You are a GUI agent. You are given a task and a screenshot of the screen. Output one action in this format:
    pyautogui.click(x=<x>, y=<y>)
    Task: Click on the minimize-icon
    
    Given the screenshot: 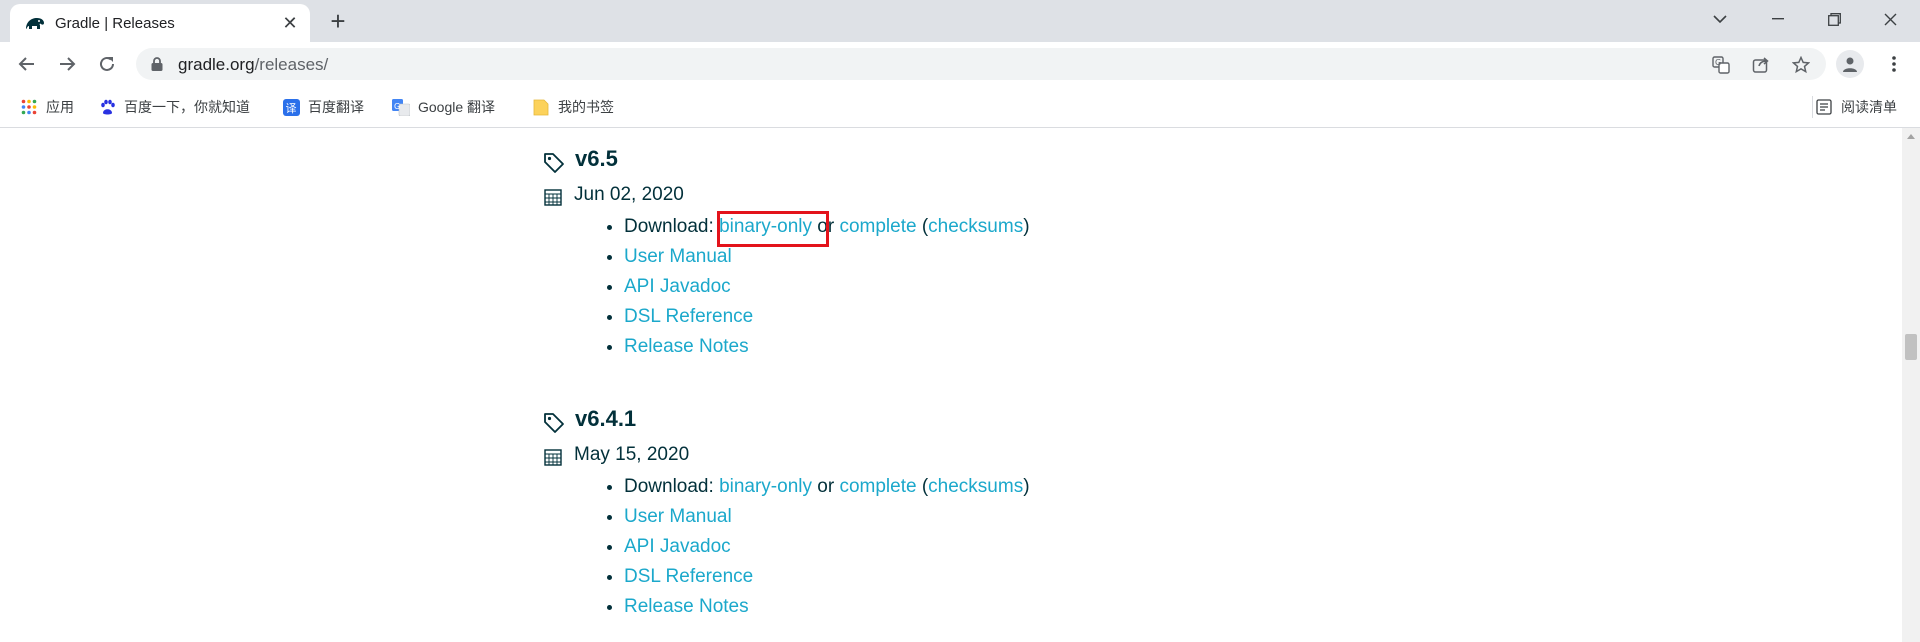 What is the action you would take?
    pyautogui.click(x=1778, y=19)
    